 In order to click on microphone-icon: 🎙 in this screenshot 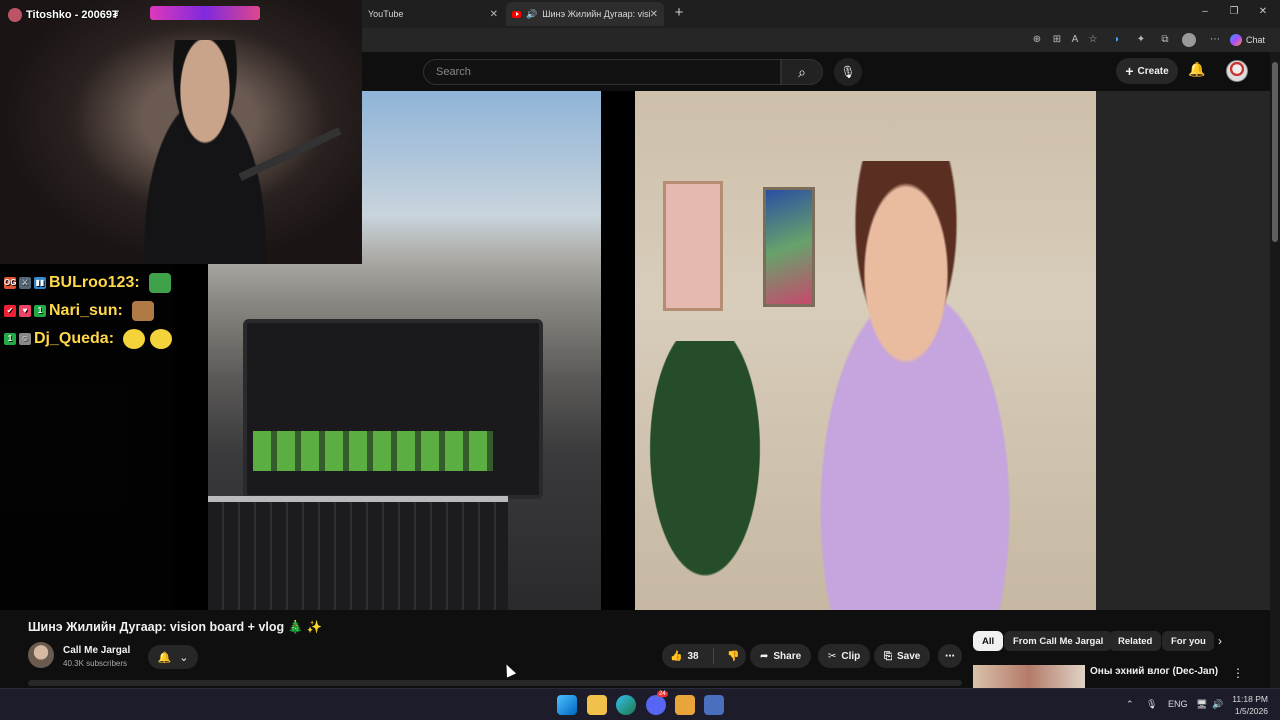, I will do `click(848, 72)`.